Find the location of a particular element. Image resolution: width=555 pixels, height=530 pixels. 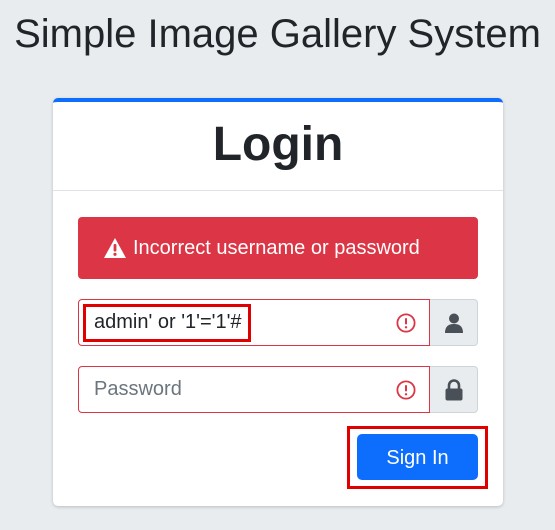

page-title: Login is located at coordinates (278, 144).